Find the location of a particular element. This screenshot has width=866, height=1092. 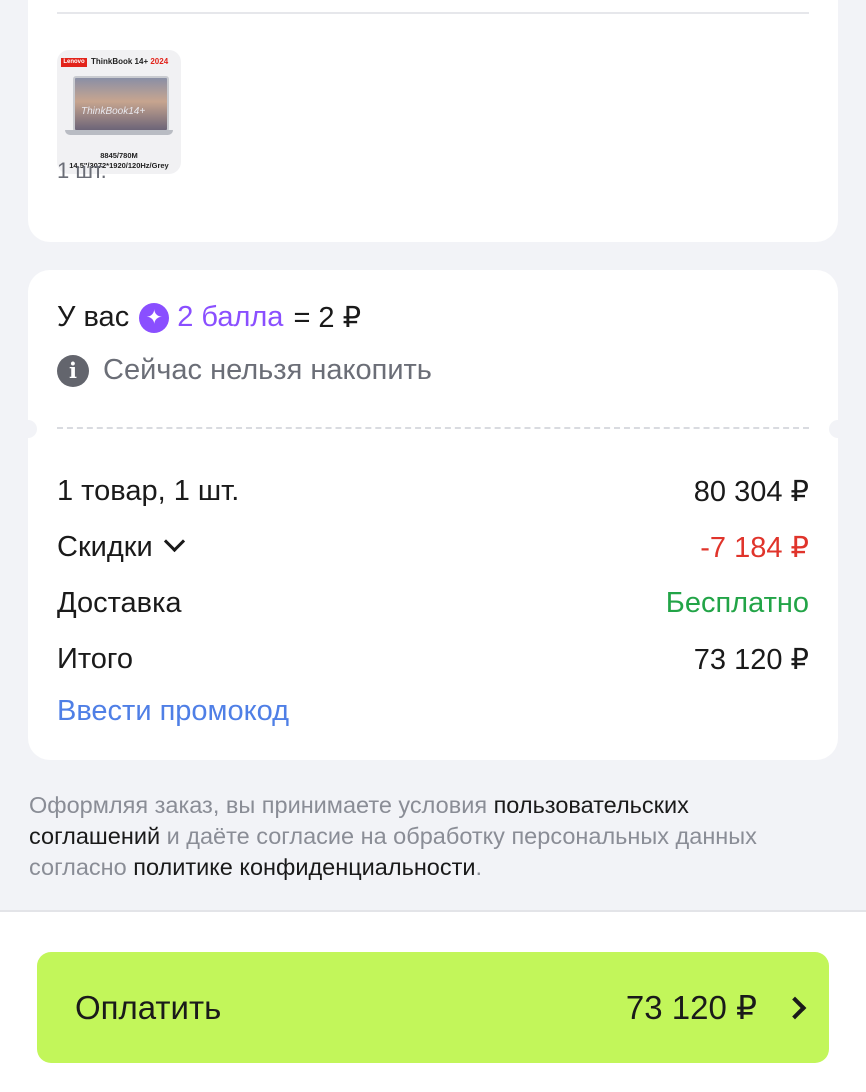

items-value: 80 304 ₽ is located at coordinates (751, 491).